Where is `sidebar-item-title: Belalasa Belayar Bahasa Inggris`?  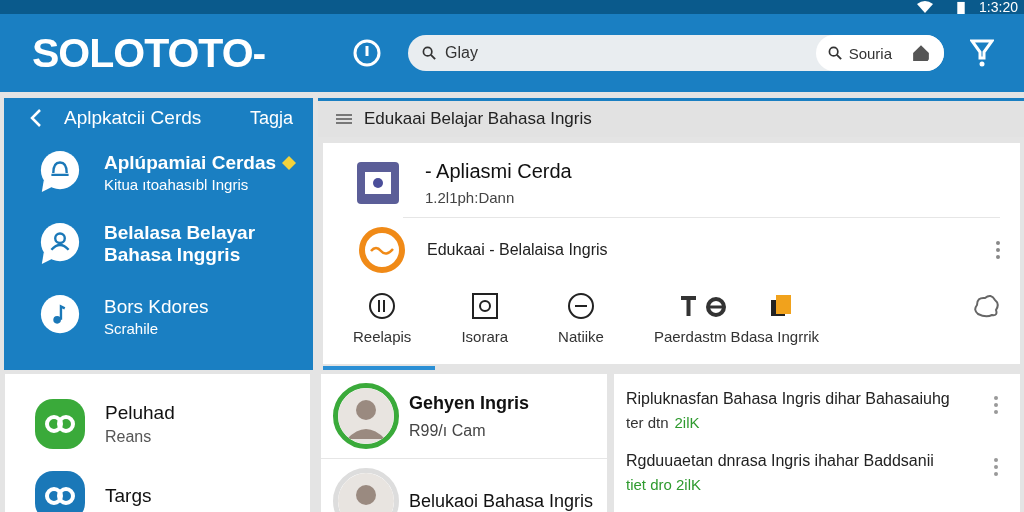
sidebar-item-title: Belalasa Belayar Bahasa Inggris is located at coordinates (208, 244).